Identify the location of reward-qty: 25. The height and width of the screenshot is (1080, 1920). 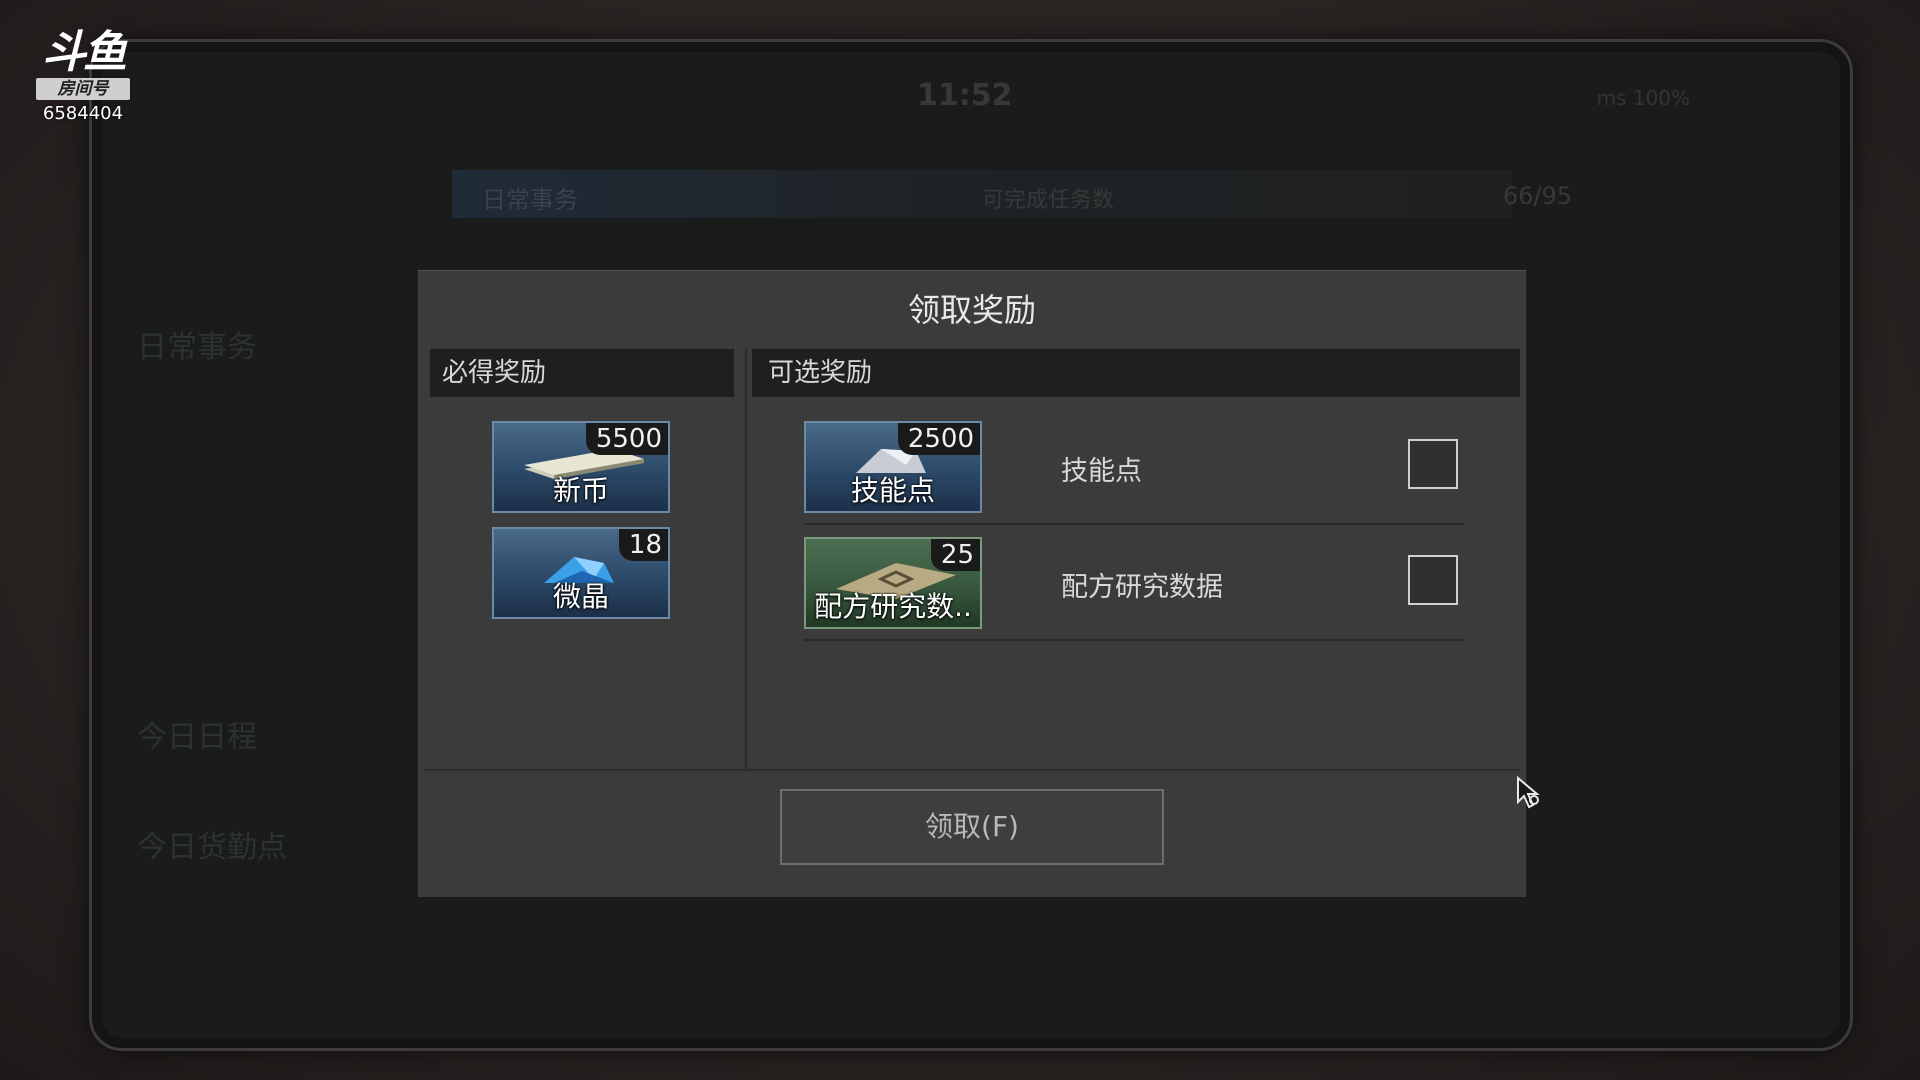
(955, 555).